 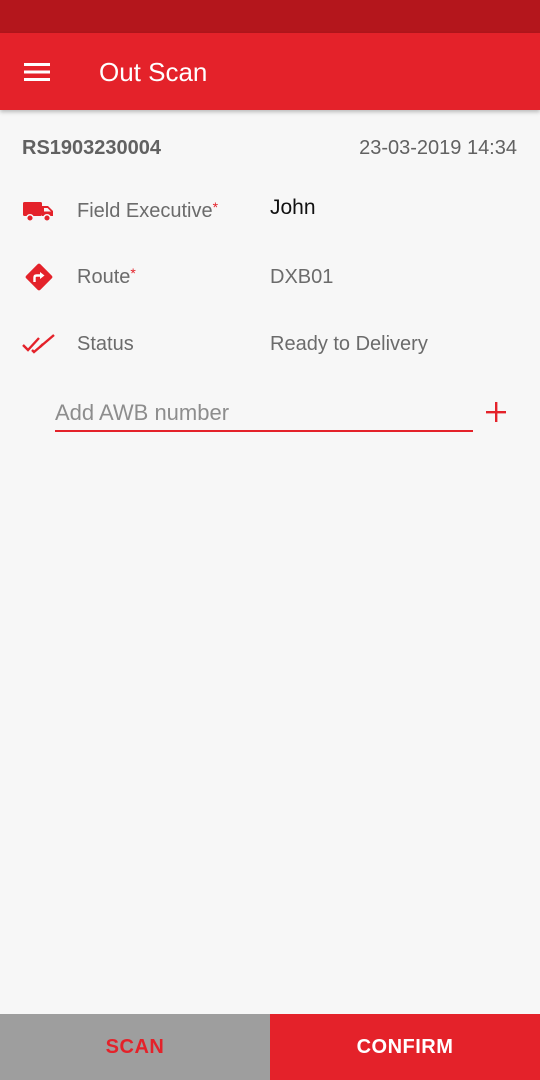 I want to click on field-executive-label: Field Executive*, so click(x=147, y=211).